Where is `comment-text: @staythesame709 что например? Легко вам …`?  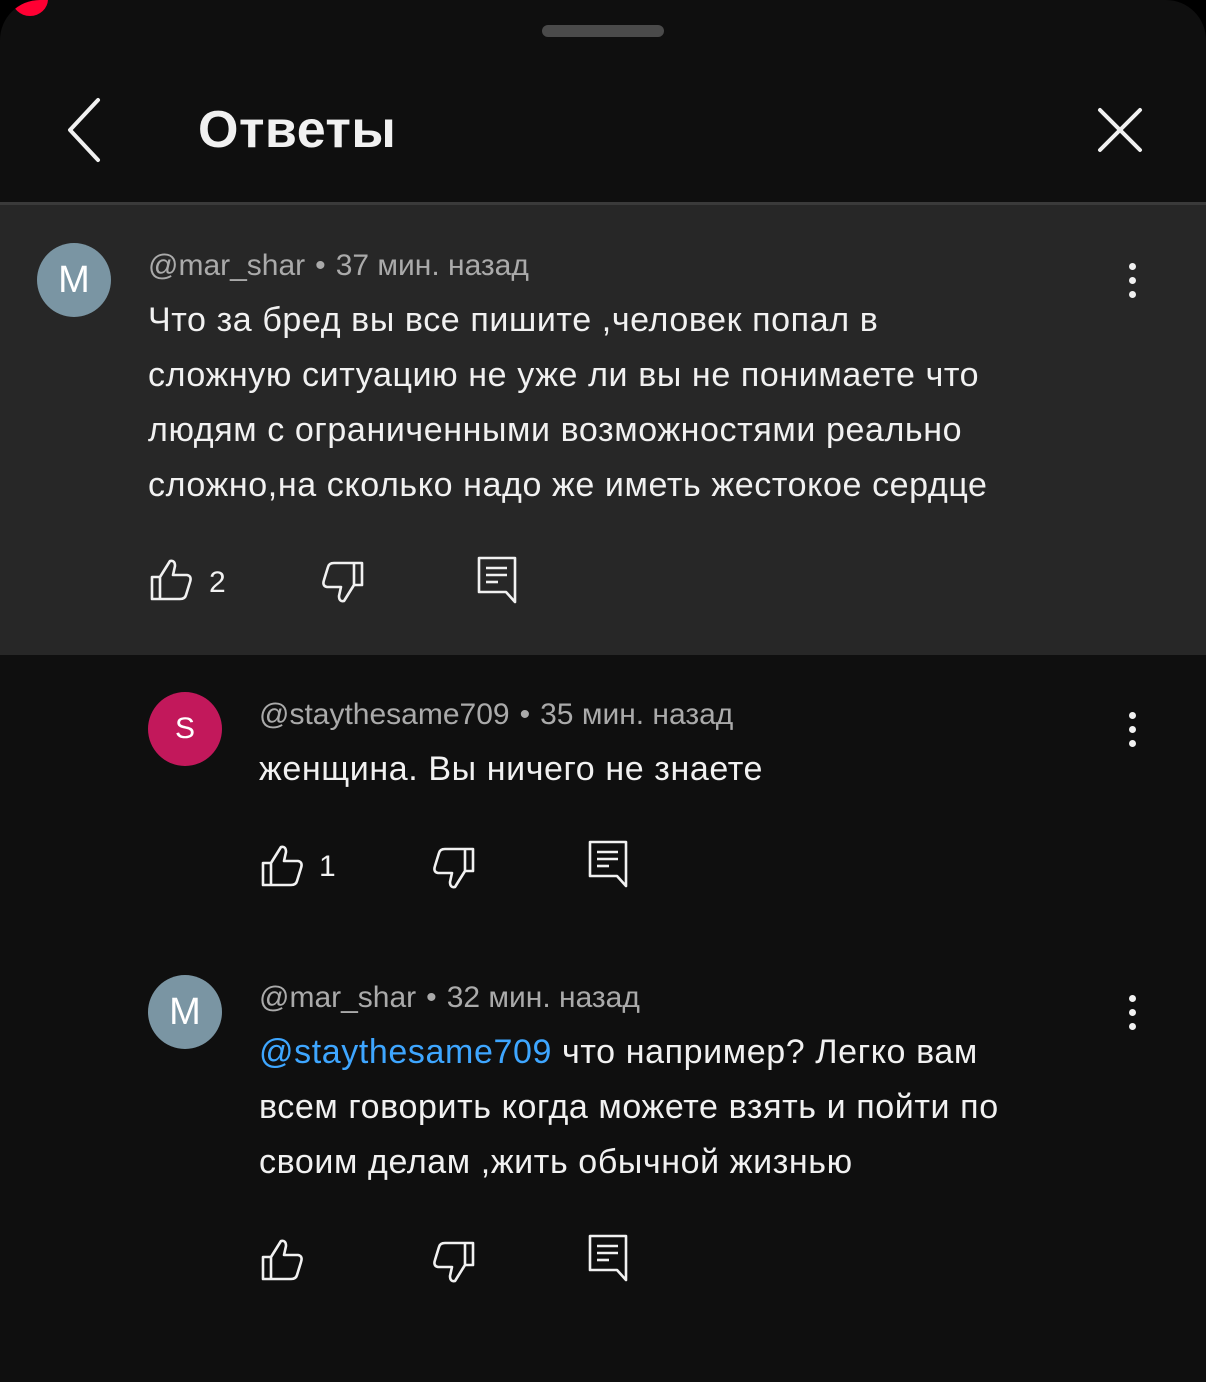 comment-text: @staythesame709 что например? Легко вам … is located at coordinates (709, 1107).